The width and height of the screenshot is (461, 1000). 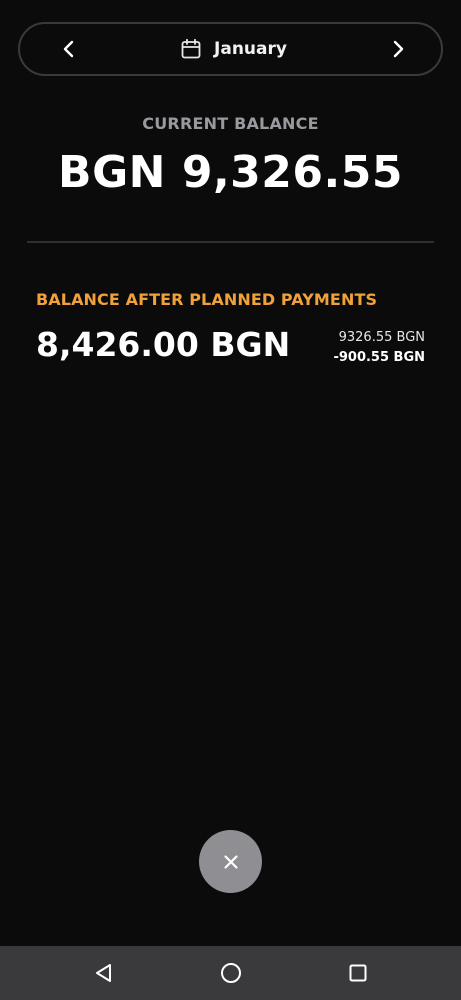 I want to click on back-triangle-icon, so click(x=103, y=973).